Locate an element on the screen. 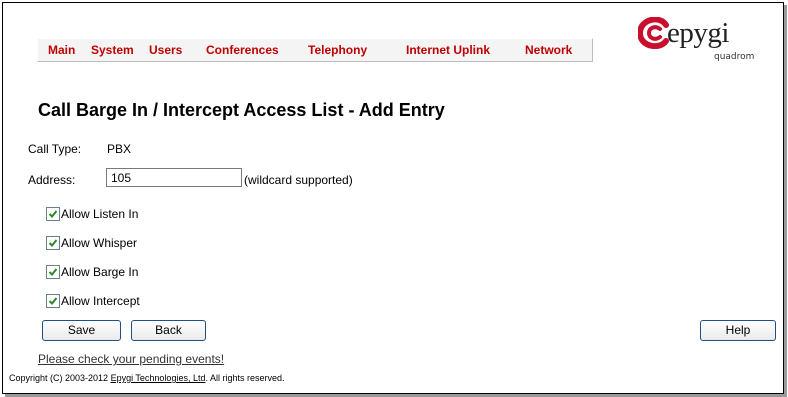 This screenshot has height=397, width=788. nav-main: Main is located at coordinates (61, 50).